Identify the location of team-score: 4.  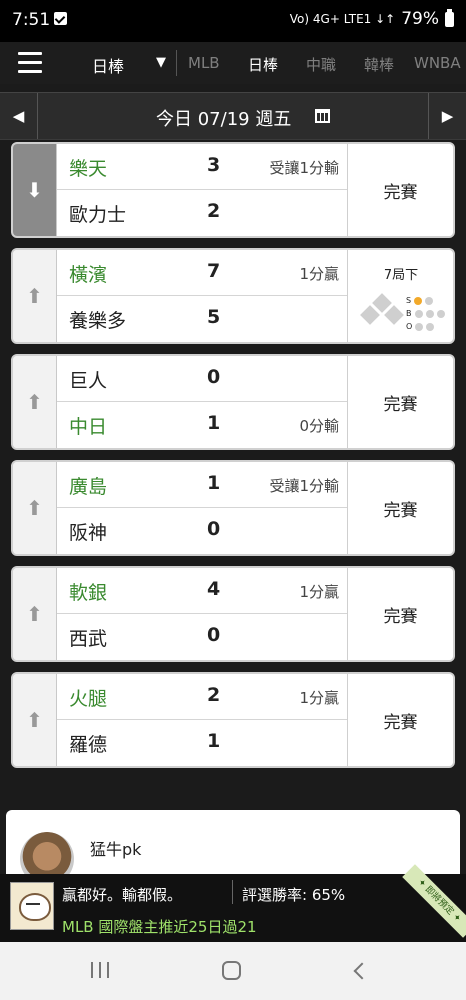
(214, 589).